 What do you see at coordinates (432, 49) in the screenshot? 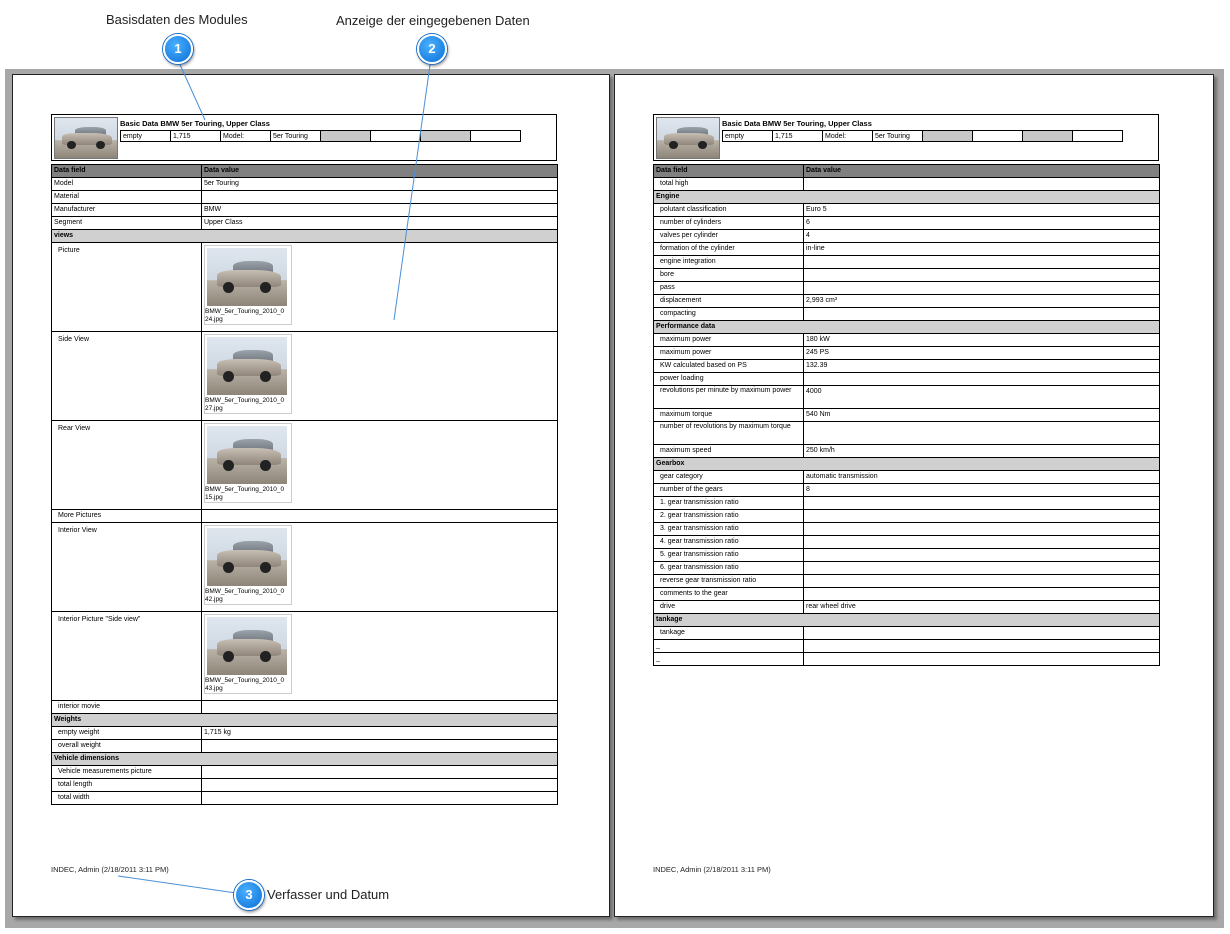
I see `callout-badge-2: 2` at bounding box center [432, 49].